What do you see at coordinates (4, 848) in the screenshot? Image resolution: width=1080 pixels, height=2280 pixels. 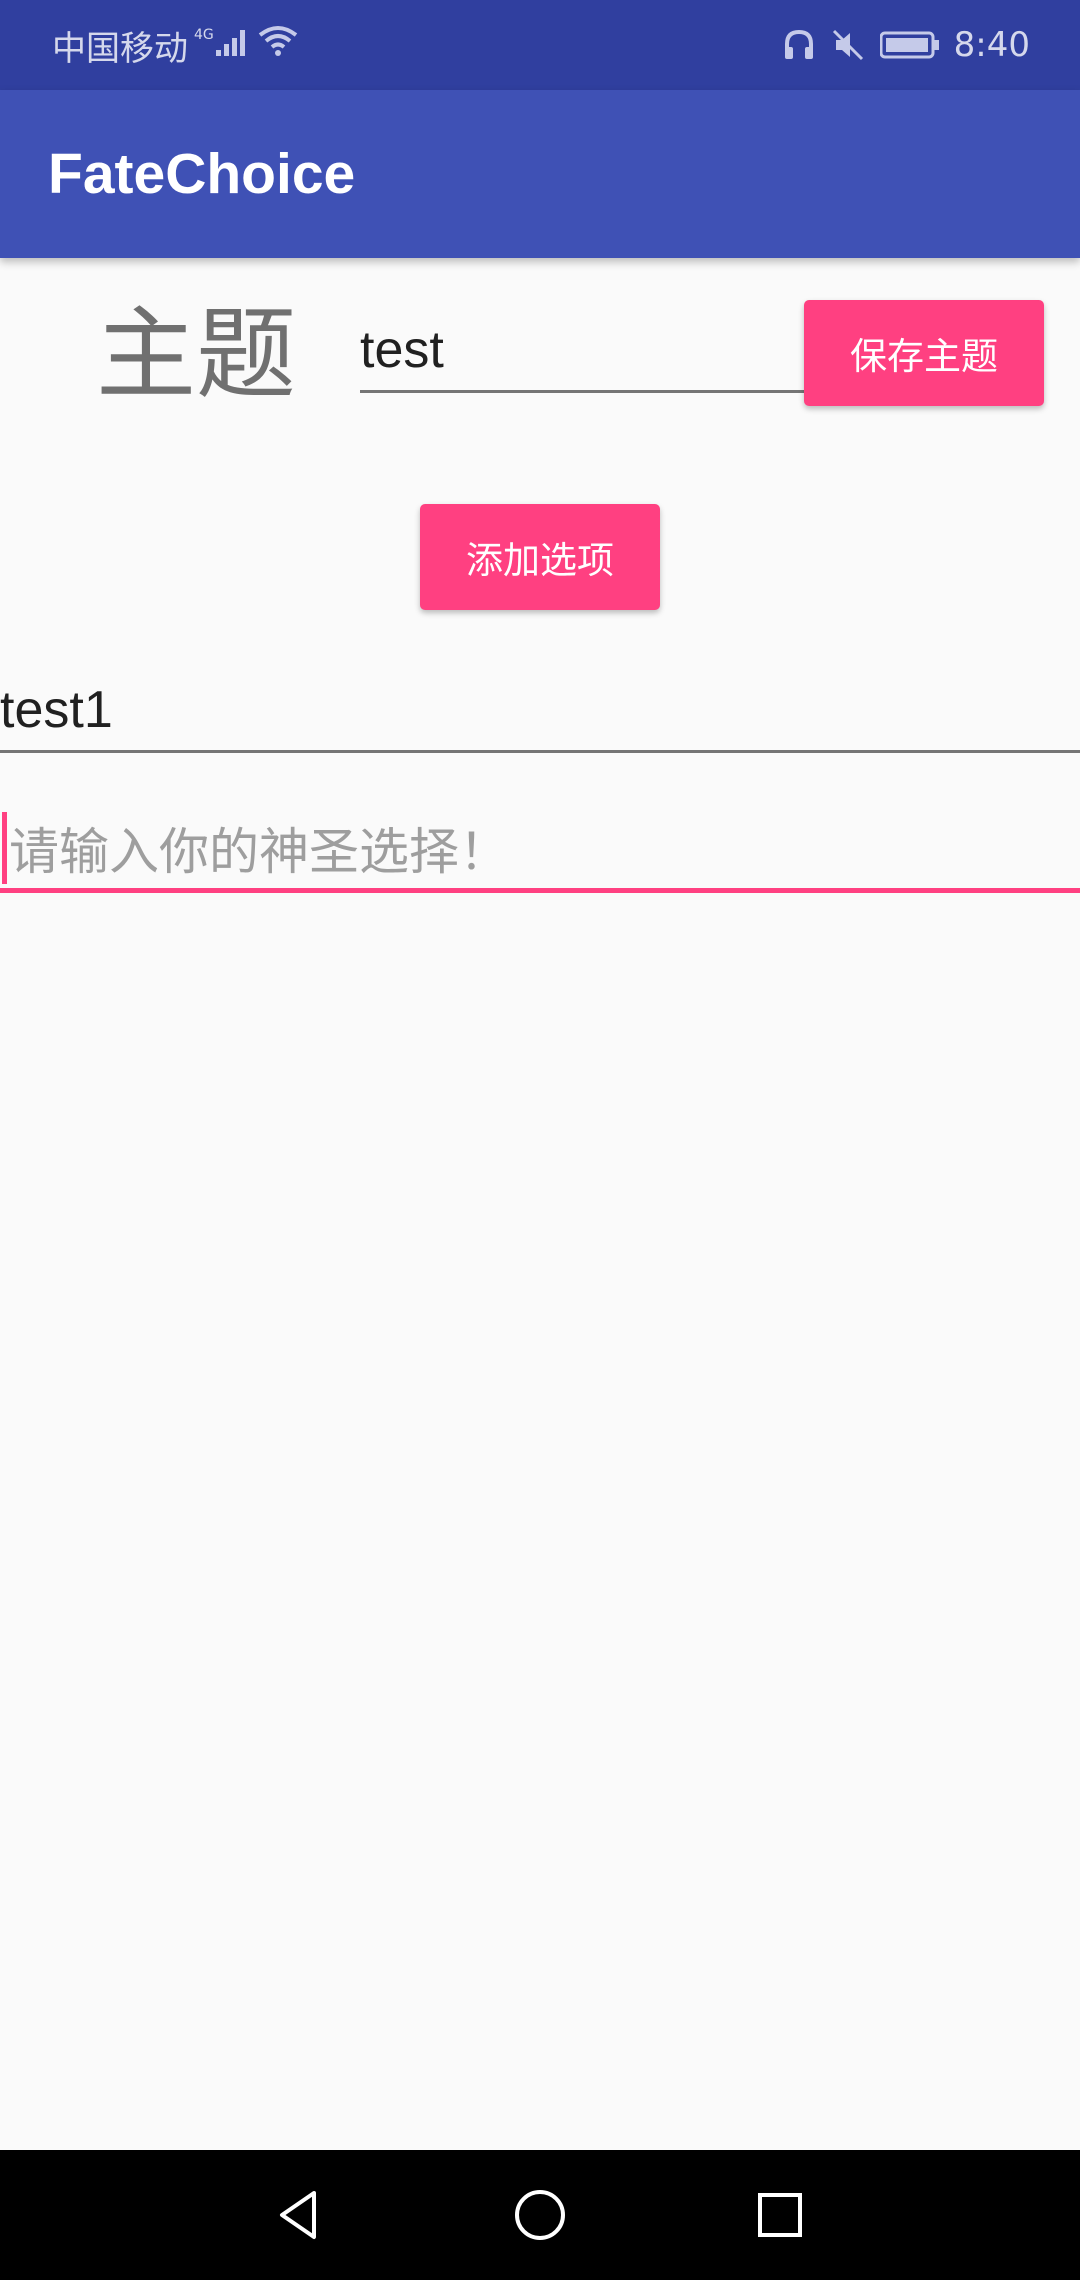 I see `text-cursor` at bounding box center [4, 848].